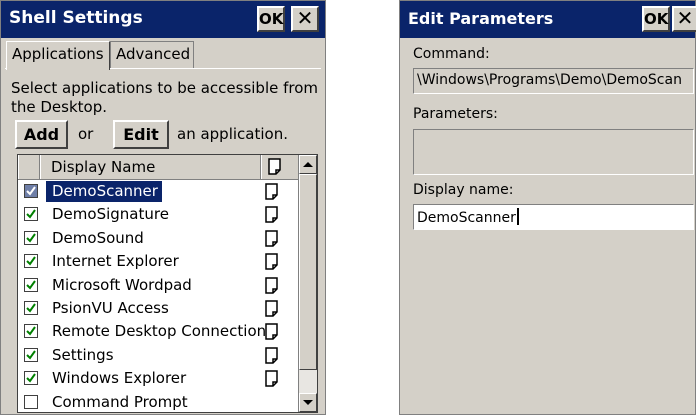 This screenshot has height=415, width=696. I want to click on instructions-text-line2: the Desktop., so click(59, 107).